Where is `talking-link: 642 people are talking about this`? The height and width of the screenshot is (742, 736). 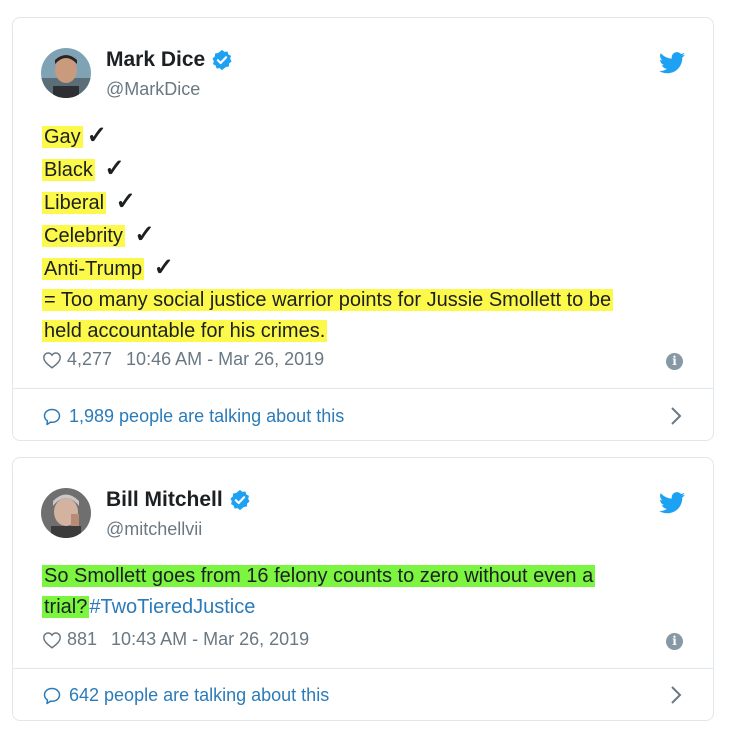 talking-link: 642 people are talking about this is located at coordinates (185, 695).